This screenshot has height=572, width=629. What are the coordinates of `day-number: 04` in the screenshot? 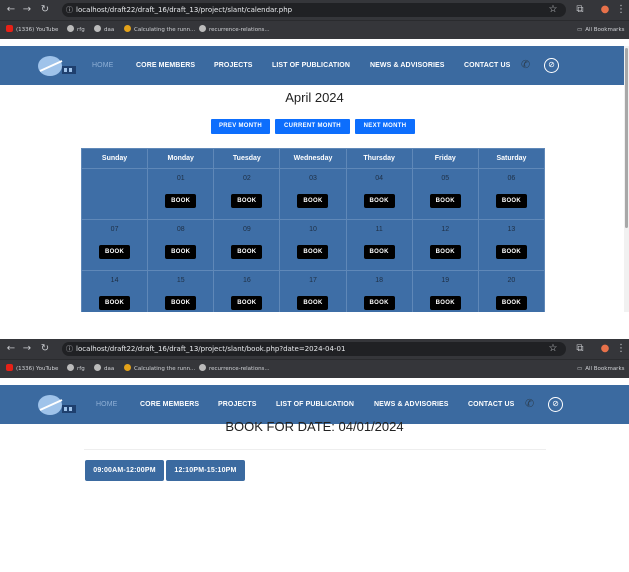 It's located at (379, 178).